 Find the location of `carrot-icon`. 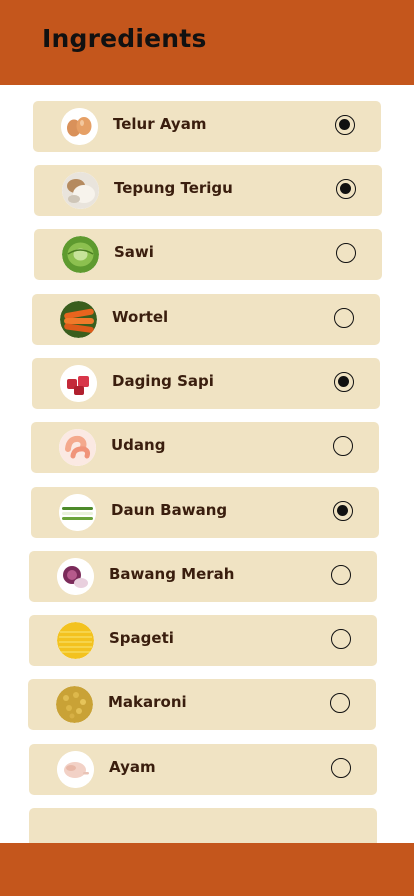

carrot-icon is located at coordinates (78, 319).